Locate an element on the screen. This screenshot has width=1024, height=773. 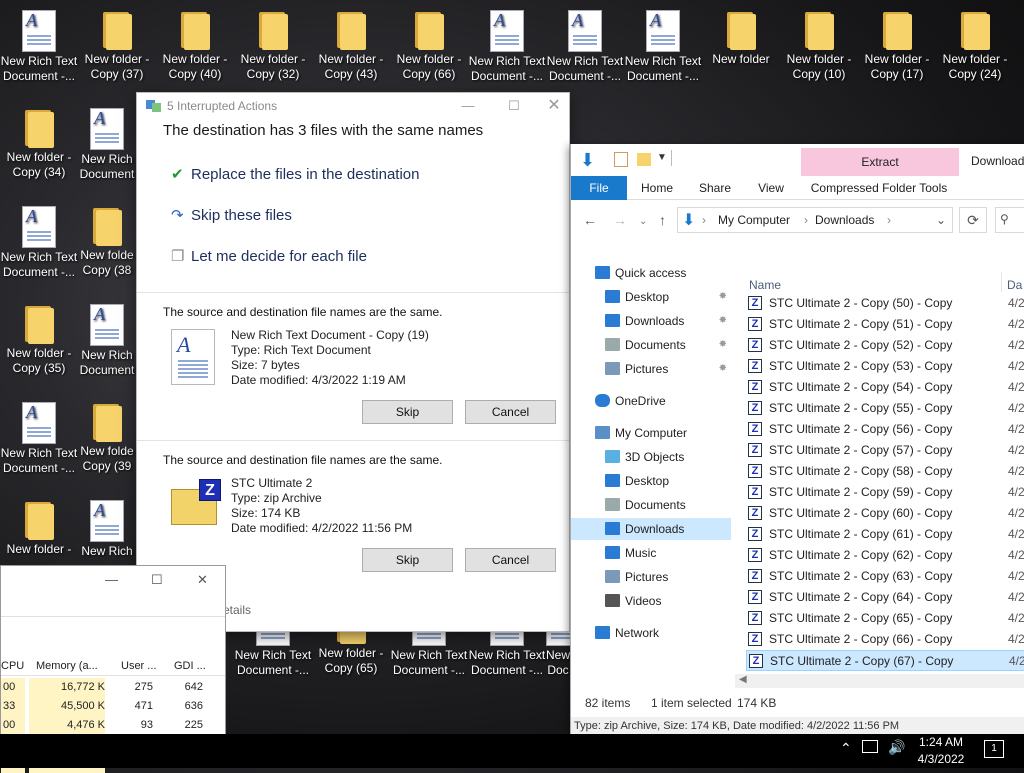
desktop-folder: New folder - Copy (40) is located at coordinates (195, 46).